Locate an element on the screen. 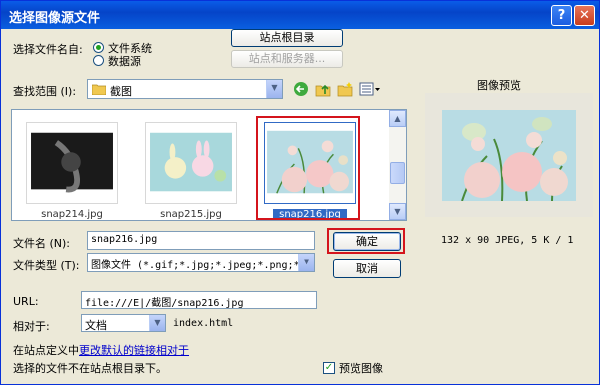 This screenshot has width=600, height=385. folder-icon is located at coordinates (99, 89).